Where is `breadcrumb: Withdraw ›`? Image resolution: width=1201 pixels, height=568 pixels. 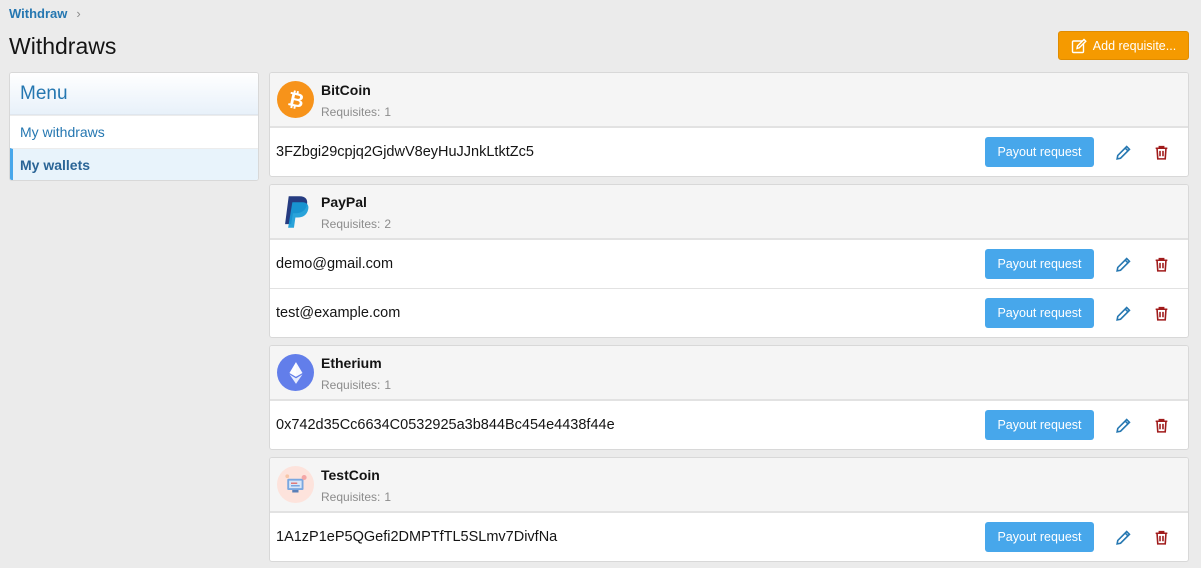
breadcrumb: Withdraw › is located at coordinates (45, 13).